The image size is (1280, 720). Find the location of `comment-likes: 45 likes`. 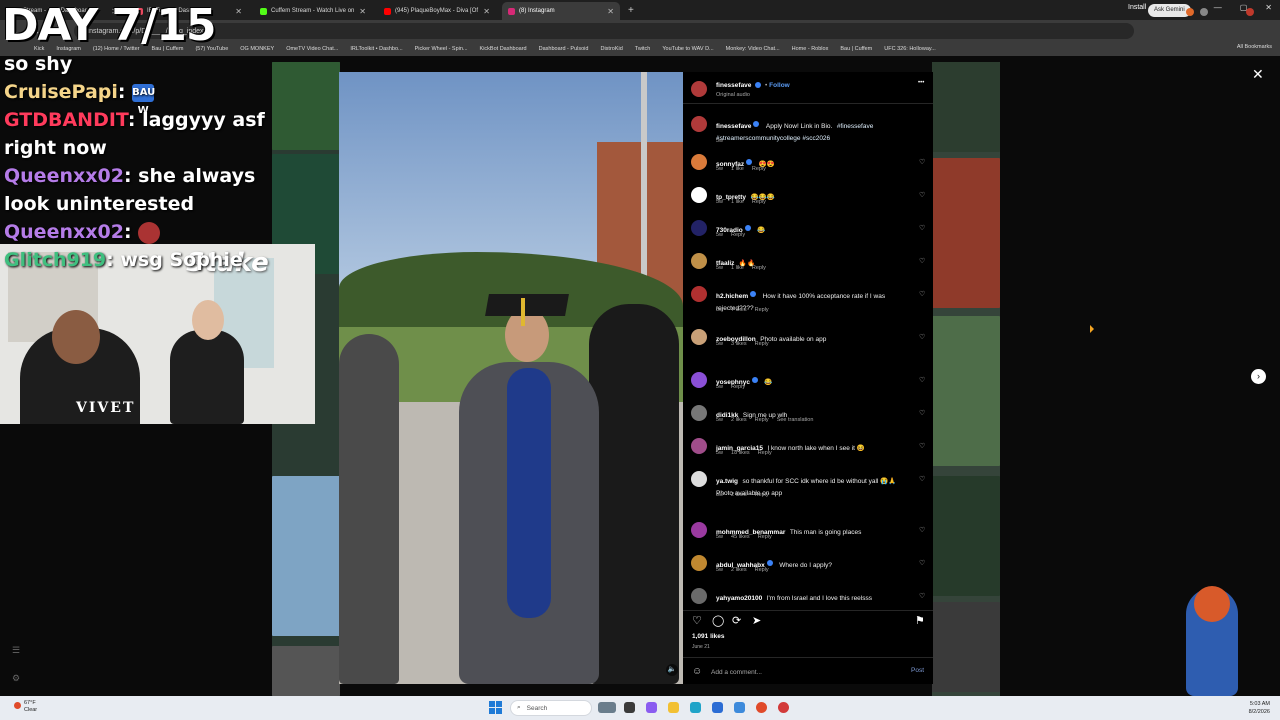

comment-likes: 45 likes is located at coordinates (740, 537).